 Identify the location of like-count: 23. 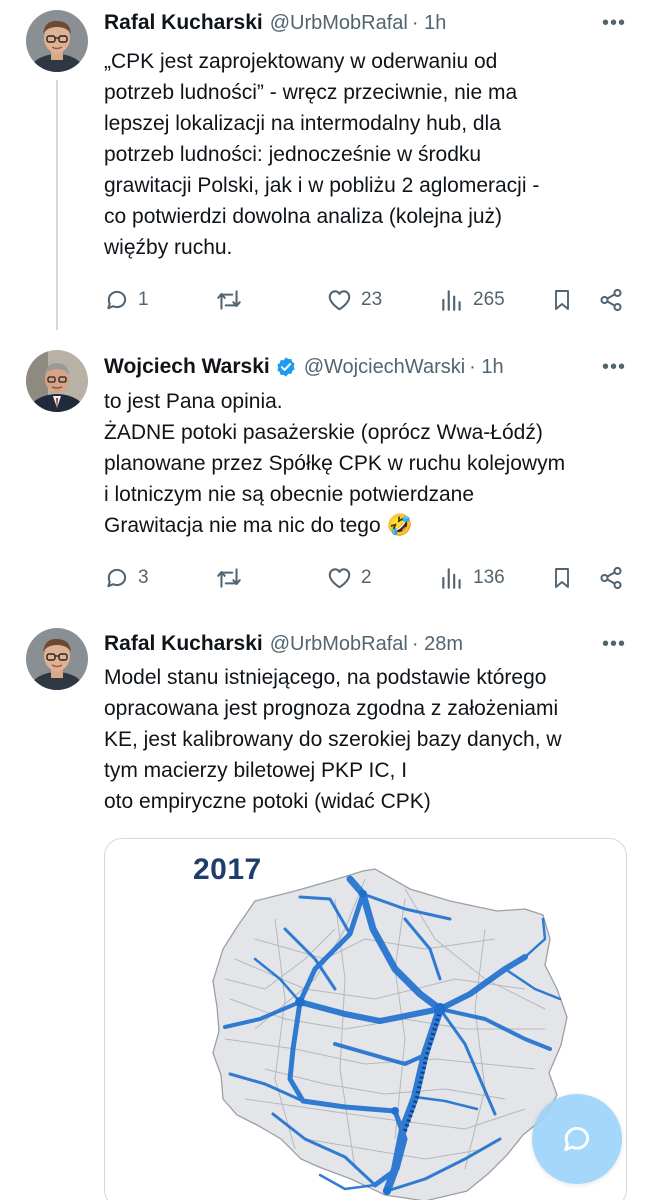
(372, 299).